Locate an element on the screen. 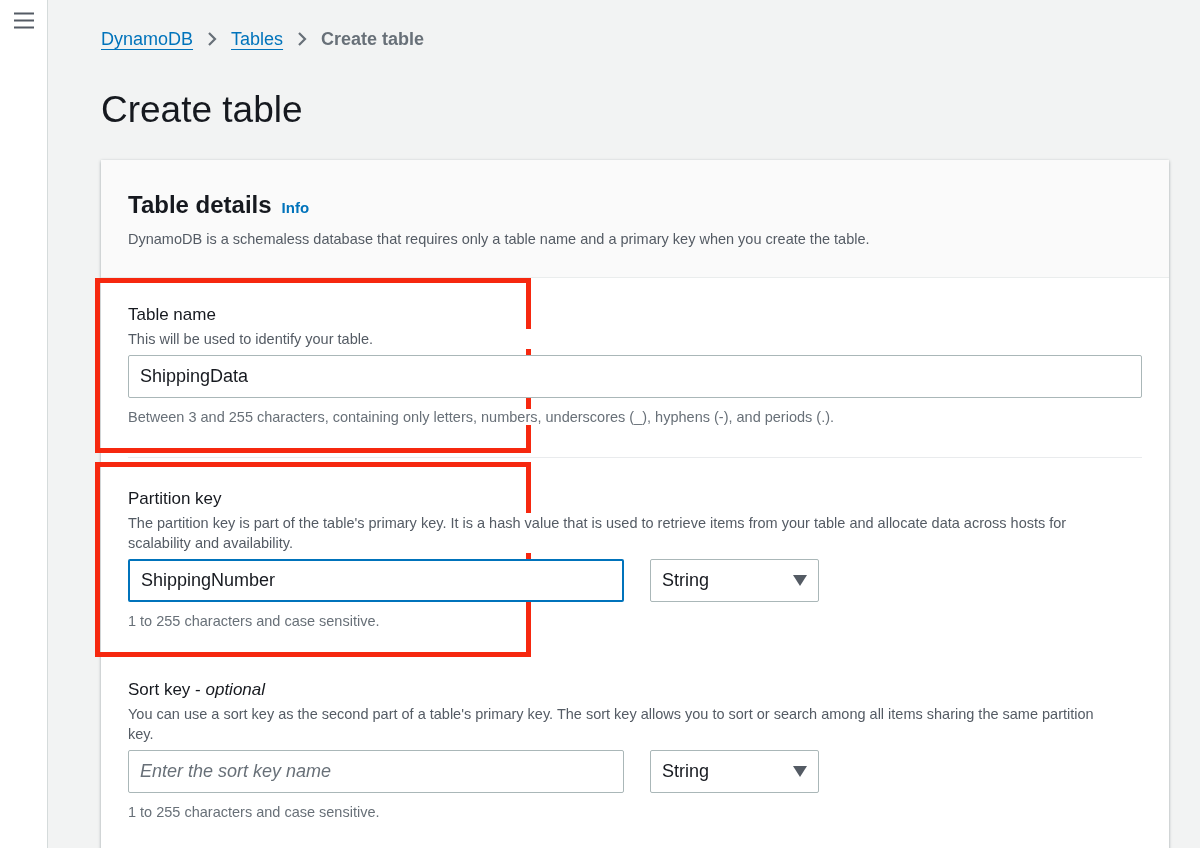  constraint-text: Between 3 and 255 characters, containing only letters, numbers, underscores (_), hyphens (-), and periods (.). is located at coordinates (481, 416).